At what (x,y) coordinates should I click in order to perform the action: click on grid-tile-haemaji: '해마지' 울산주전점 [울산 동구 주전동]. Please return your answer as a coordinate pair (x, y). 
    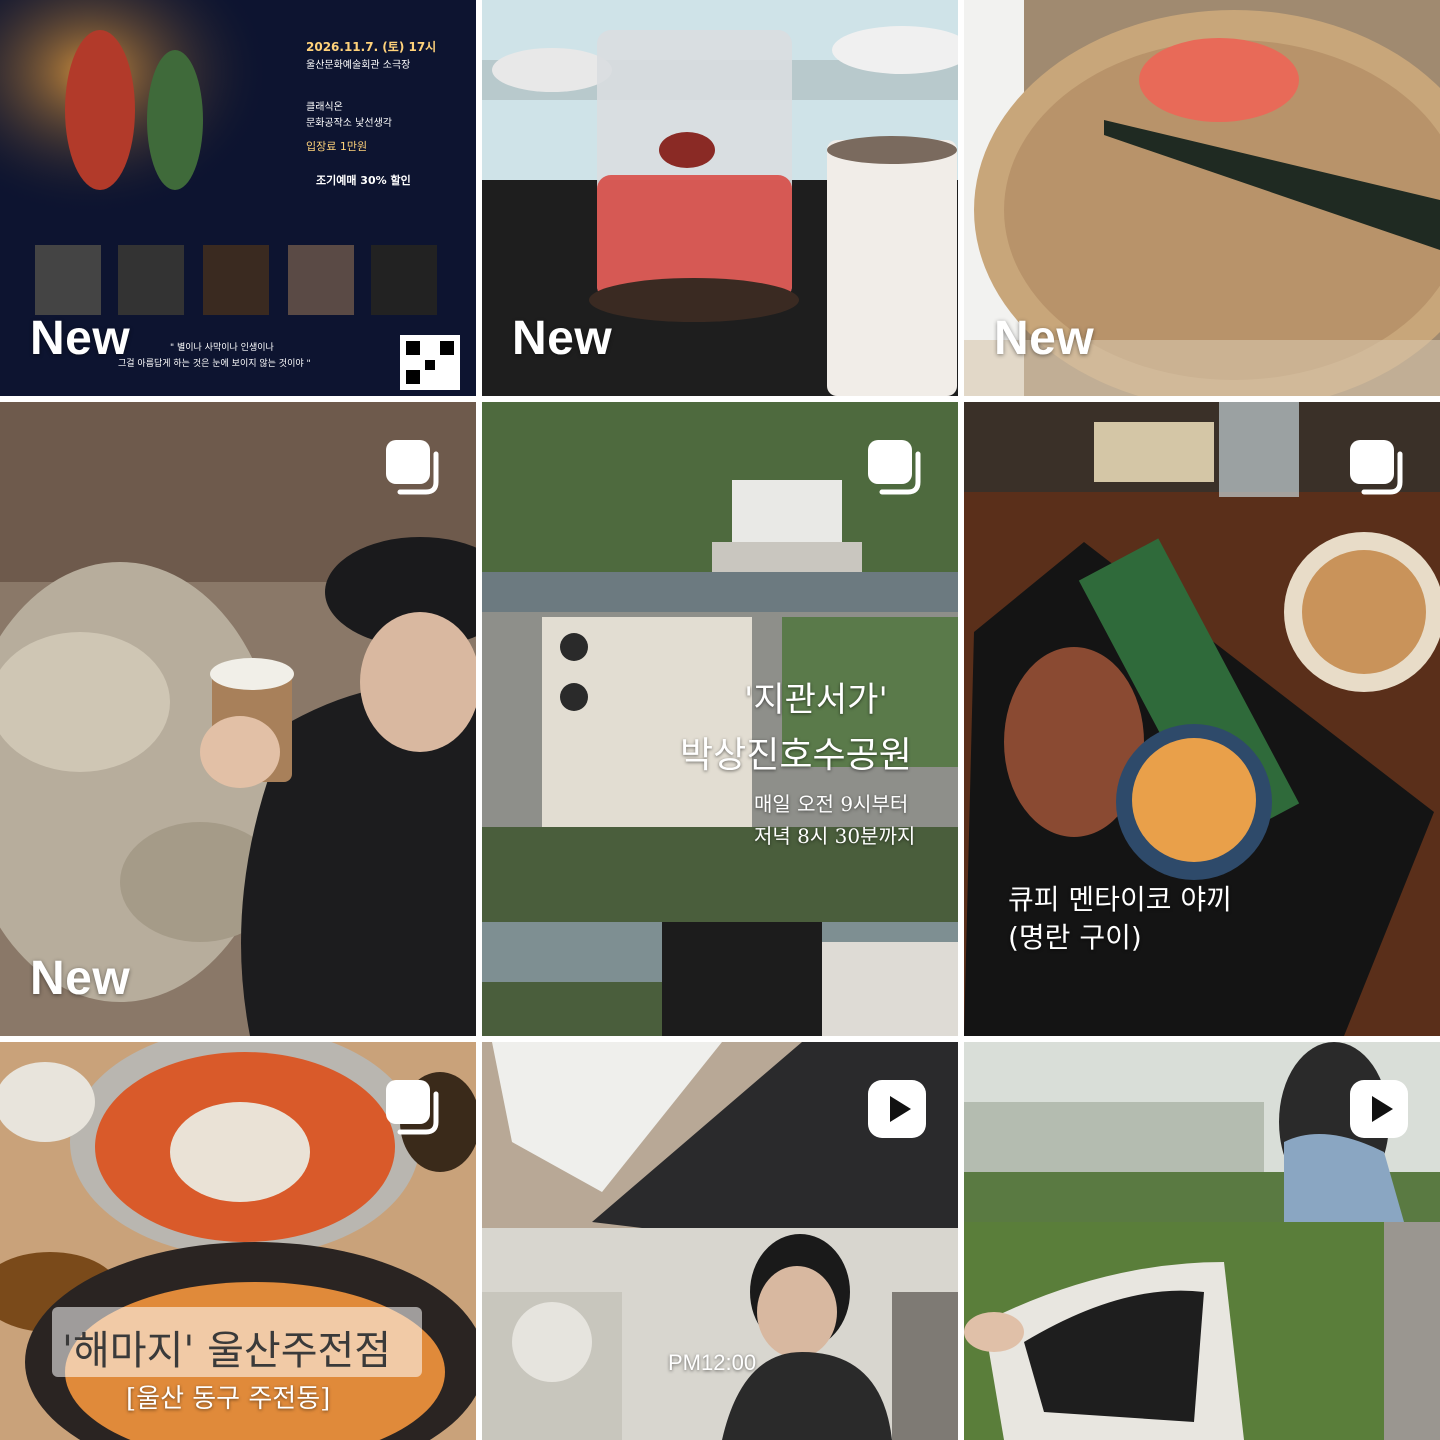
    Looking at the image, I should click on (238, 1241).